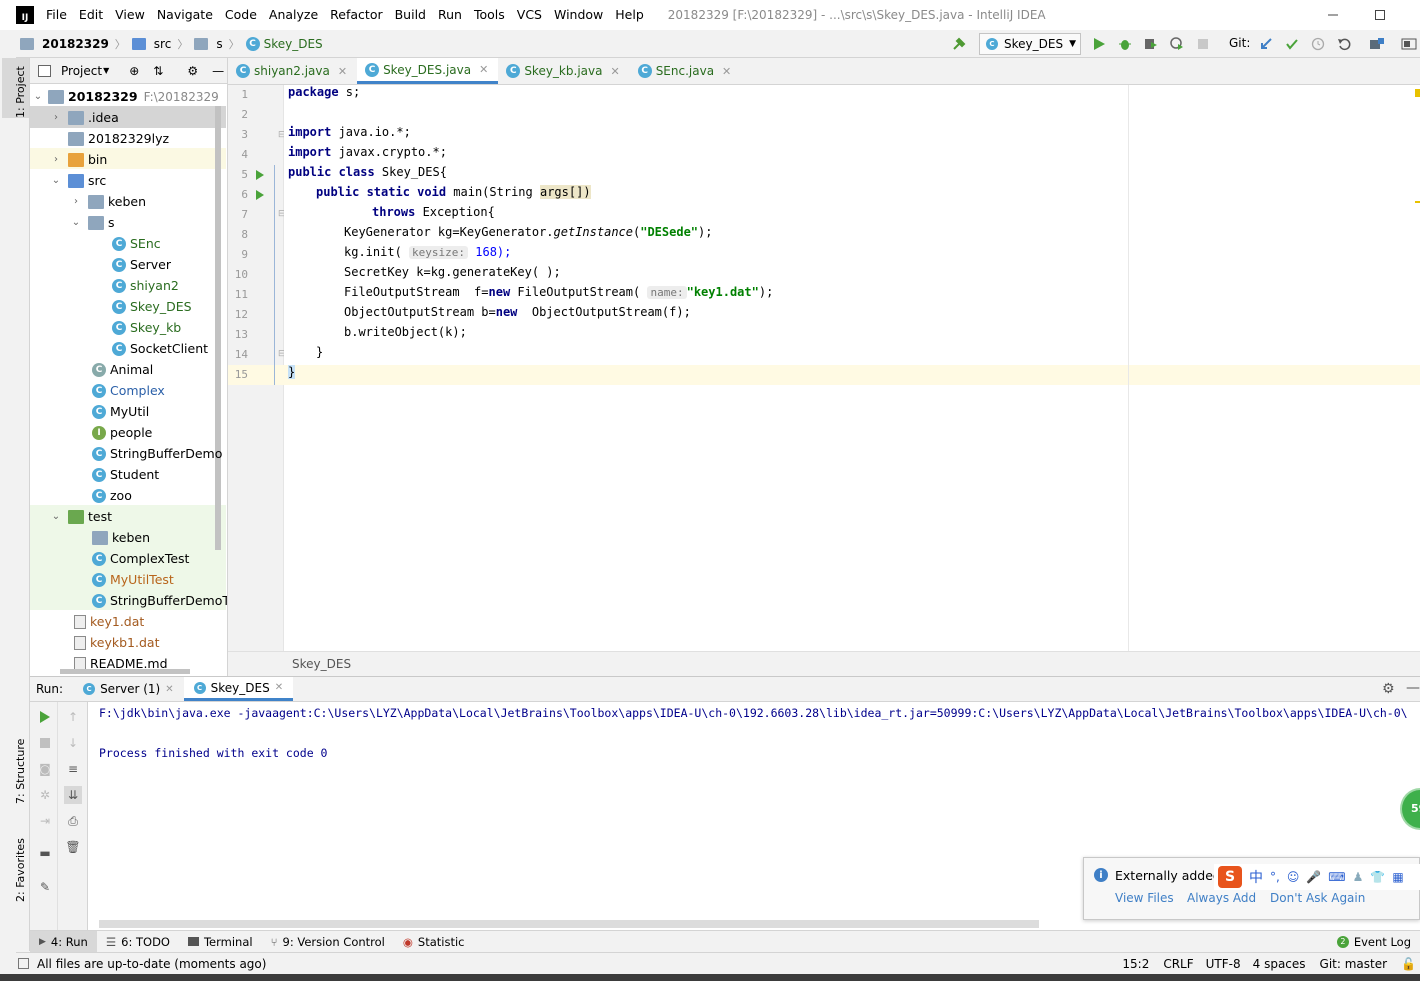  I want to click on ime-menu-icon: ▦, so click(1397, 877).